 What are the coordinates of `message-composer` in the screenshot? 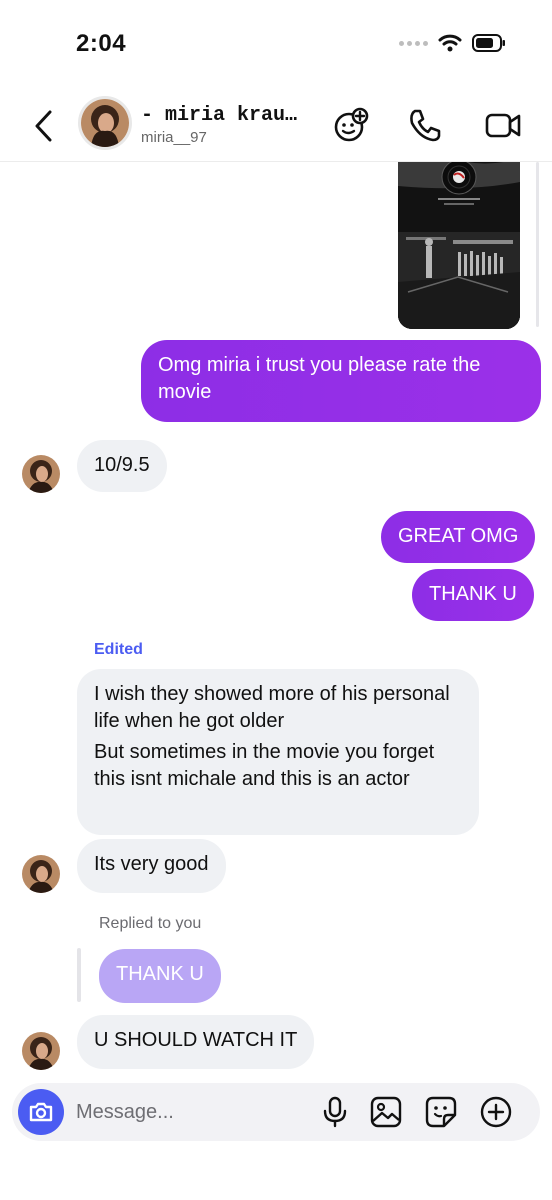 It's located at (276, 1112).